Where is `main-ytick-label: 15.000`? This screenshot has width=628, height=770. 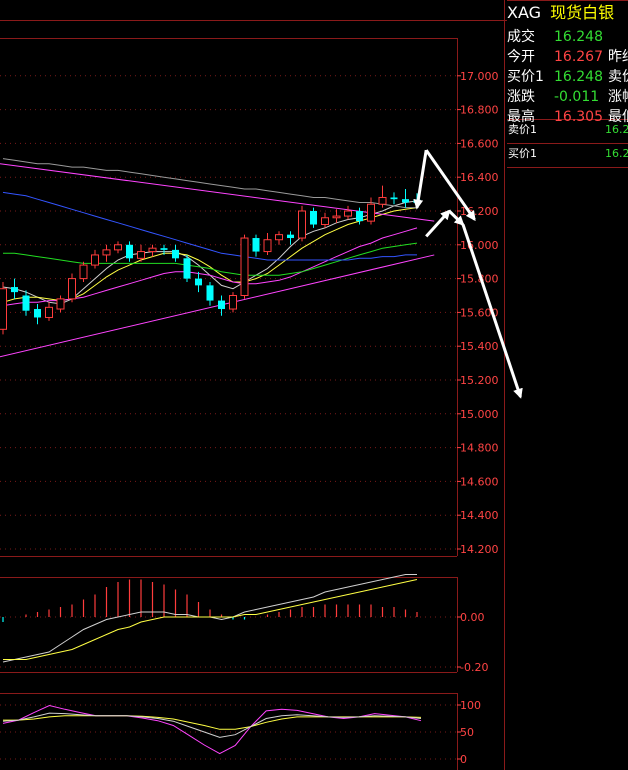
main-ytick-label: 15.000 is located at coordinates (479, 414).